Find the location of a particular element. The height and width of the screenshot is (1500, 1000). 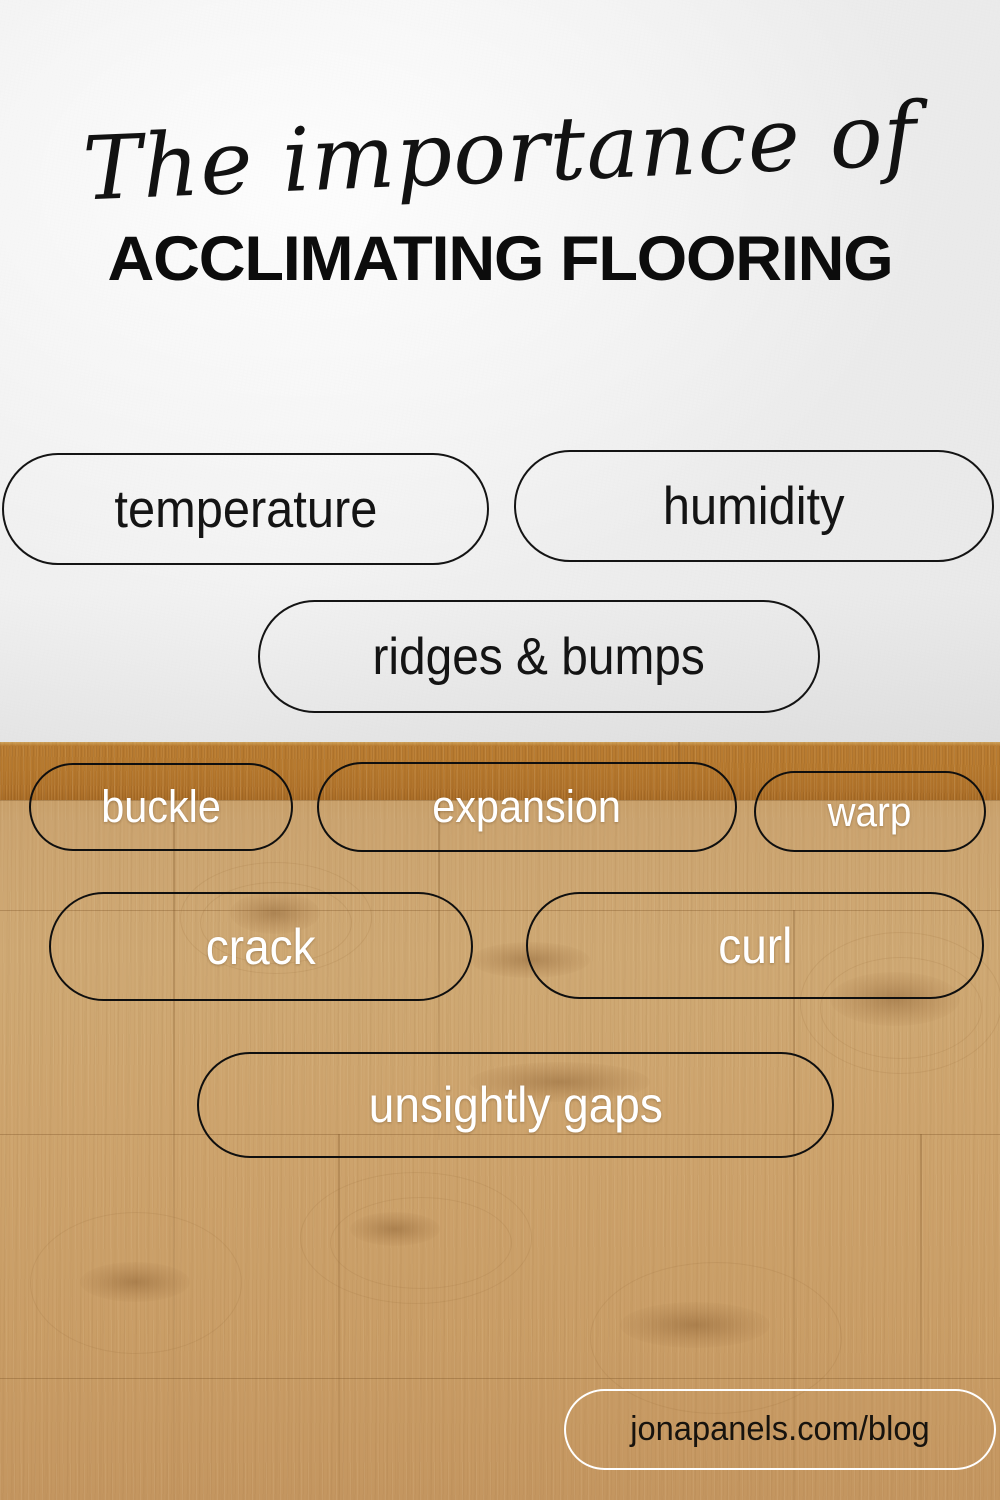

pill-expansion-label: expansion is located at coordinates (527, 806).